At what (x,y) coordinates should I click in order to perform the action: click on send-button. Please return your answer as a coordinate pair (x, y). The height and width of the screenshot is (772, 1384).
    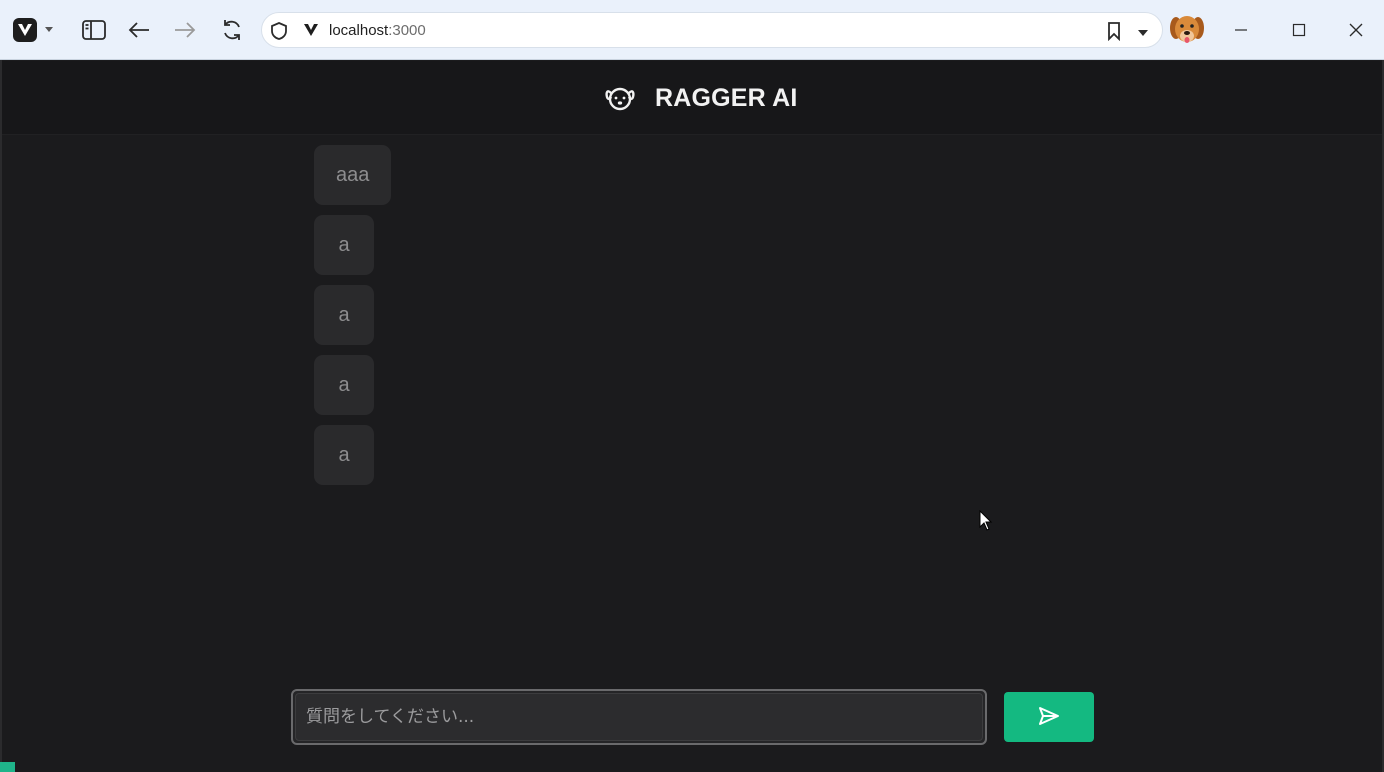
    Looking at the image, I should click on (1049, 717).